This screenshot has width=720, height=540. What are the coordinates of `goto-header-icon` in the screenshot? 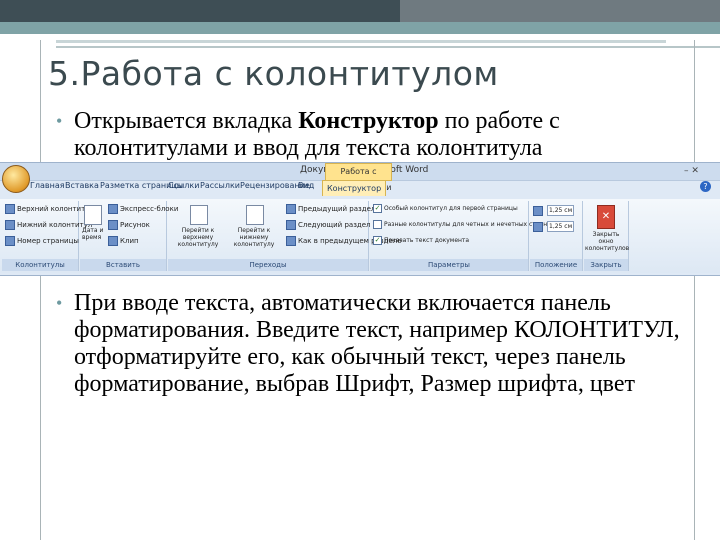 It's located at (199, 215).